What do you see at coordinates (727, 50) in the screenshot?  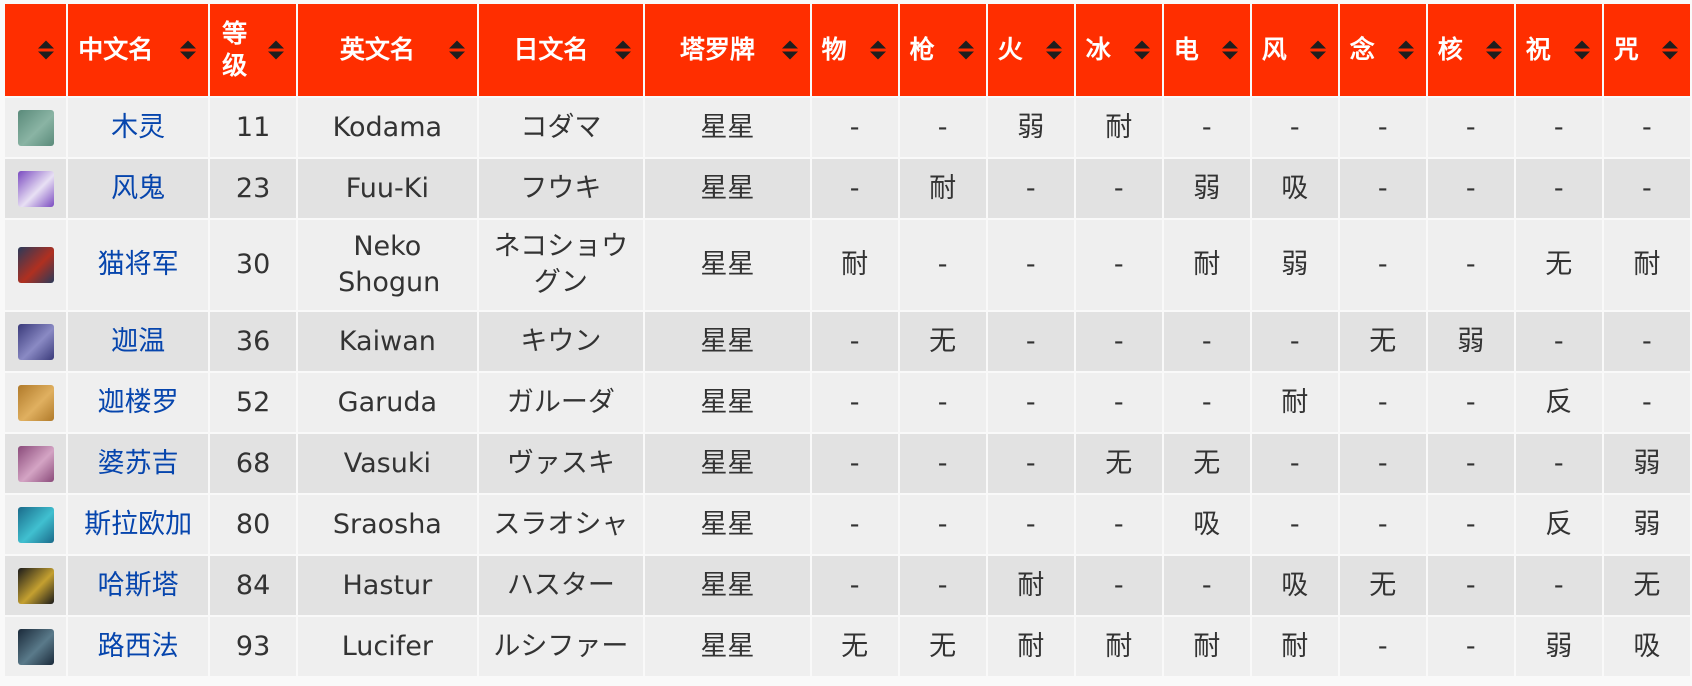 I see `header-arcana: 塔罗牌` at bounding box center [727, 50].